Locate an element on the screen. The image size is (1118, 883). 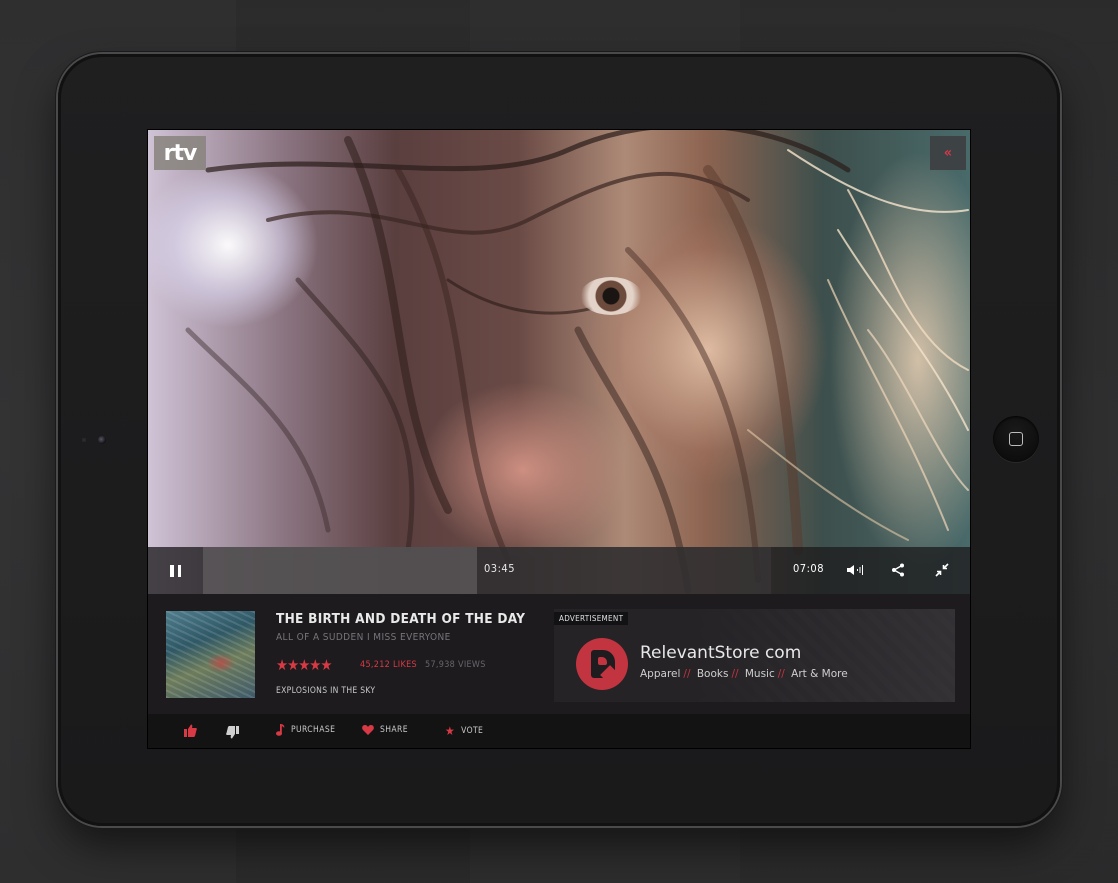
purchase-button: PURCHASE is located at coordinates (305, 730).